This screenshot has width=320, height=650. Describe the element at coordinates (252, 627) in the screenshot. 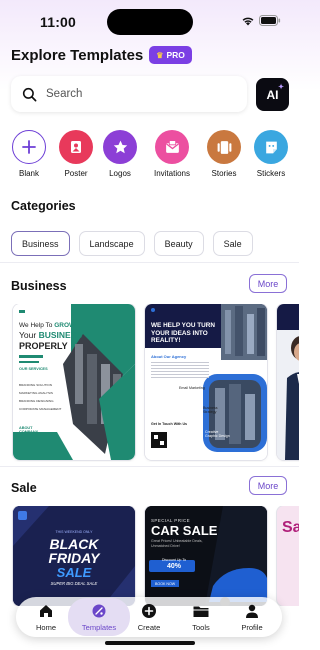

I see `tab-label: Profile` at that location.